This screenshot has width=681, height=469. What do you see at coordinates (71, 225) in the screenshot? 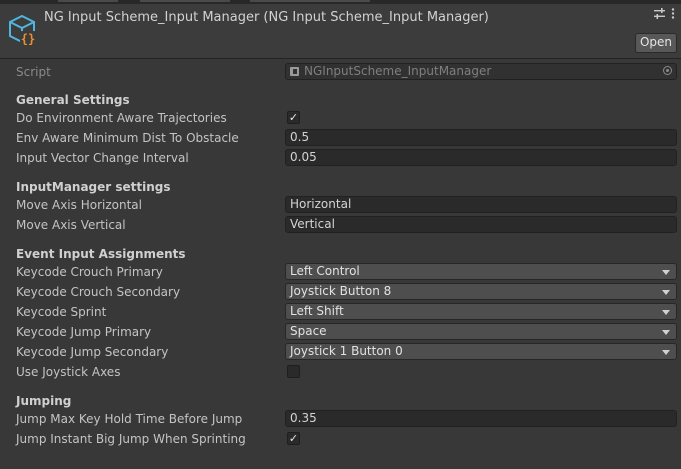
I see `move-axis-vertical-label: Move Axis Vertical` at bounding box center [71, 225].